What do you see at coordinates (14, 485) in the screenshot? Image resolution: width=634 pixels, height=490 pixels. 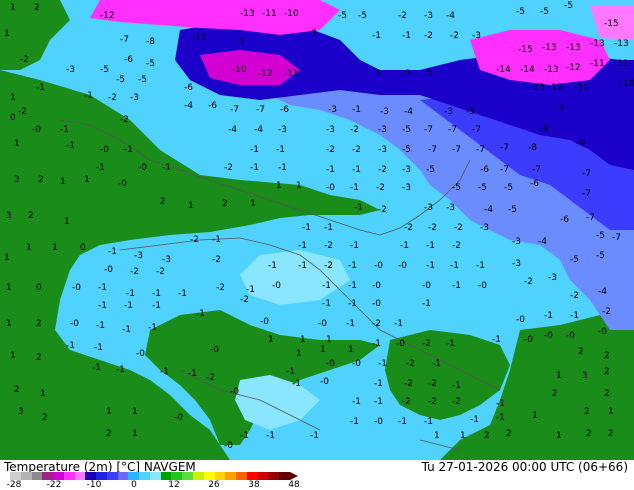 I see `color-scale-tick: -28` at bounding box center [14, 485].